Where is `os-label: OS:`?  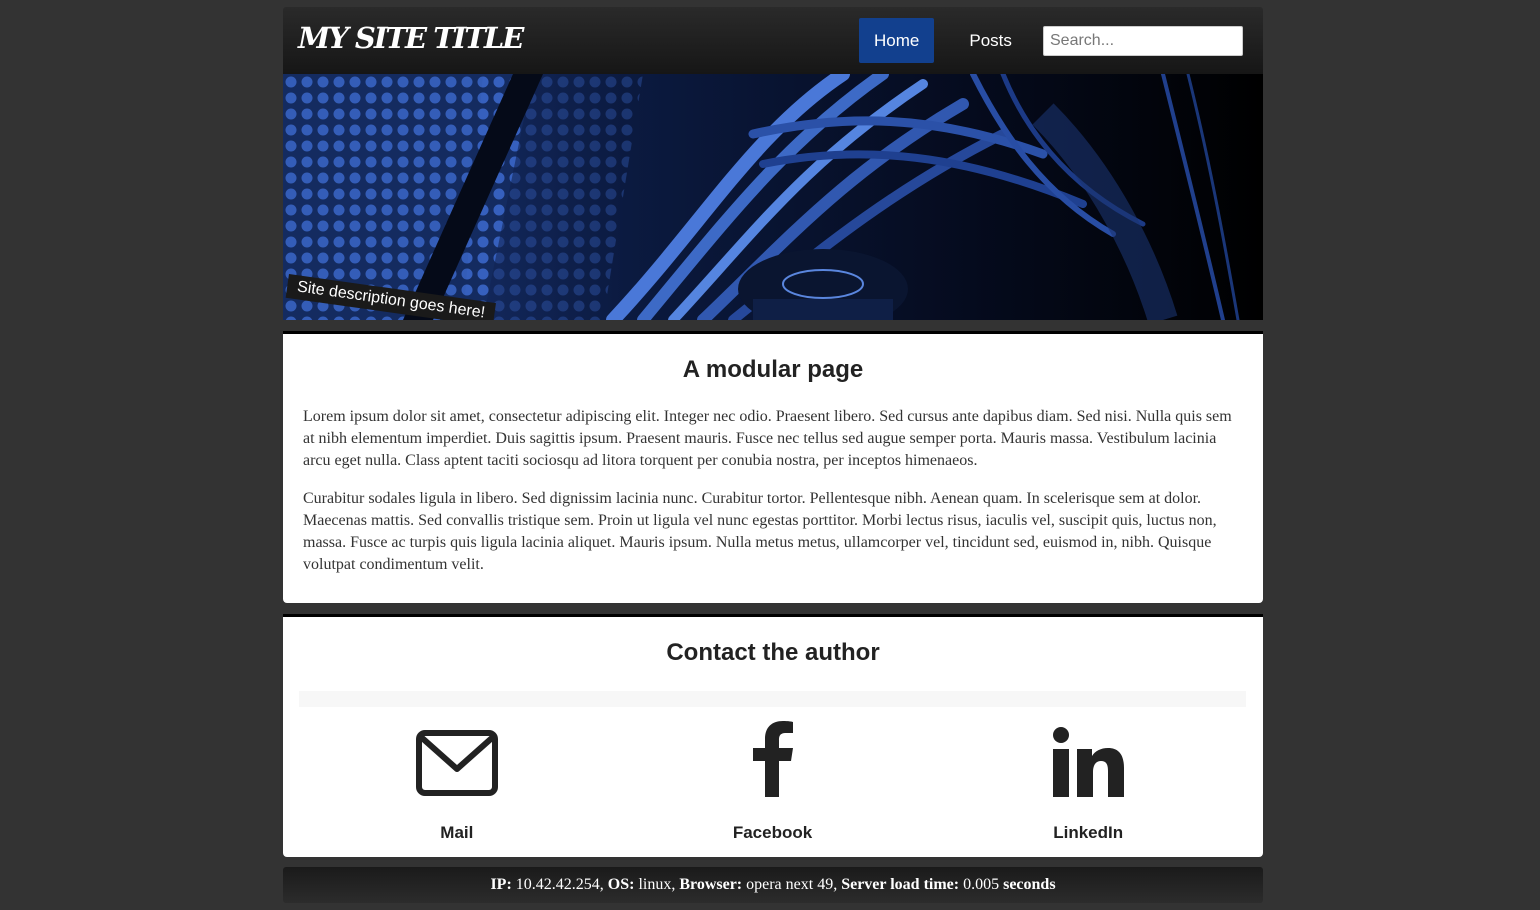
os-label: OS: is located at coordinates (621, 884).